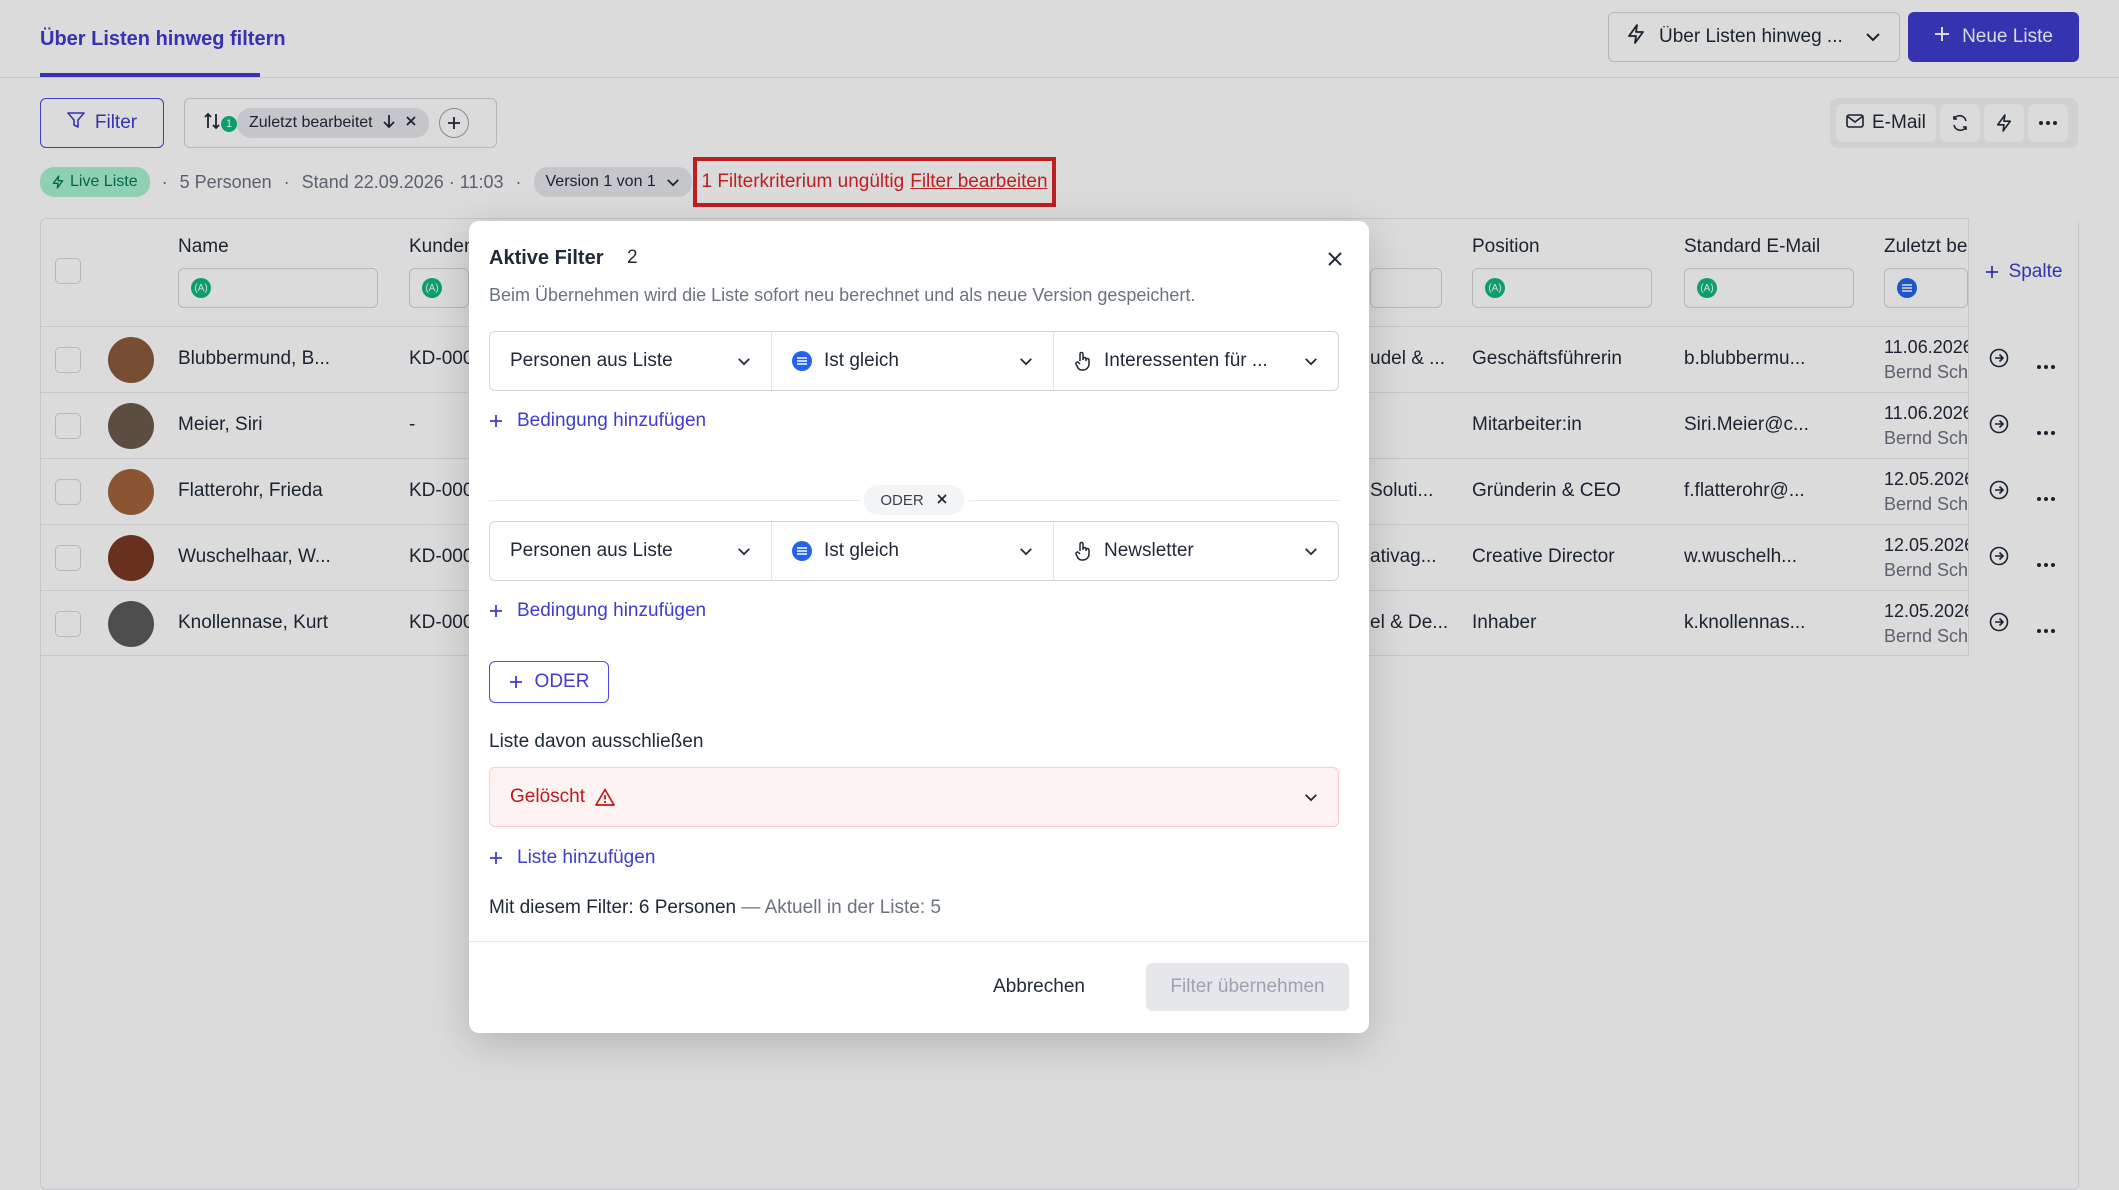 Image resolution: width=2119 pixels, height=1190 pixels. Describe the element at coordinates (1247, 987) in the screenshot. I see `apply-filter-button: Filter übernehmen` at that location.